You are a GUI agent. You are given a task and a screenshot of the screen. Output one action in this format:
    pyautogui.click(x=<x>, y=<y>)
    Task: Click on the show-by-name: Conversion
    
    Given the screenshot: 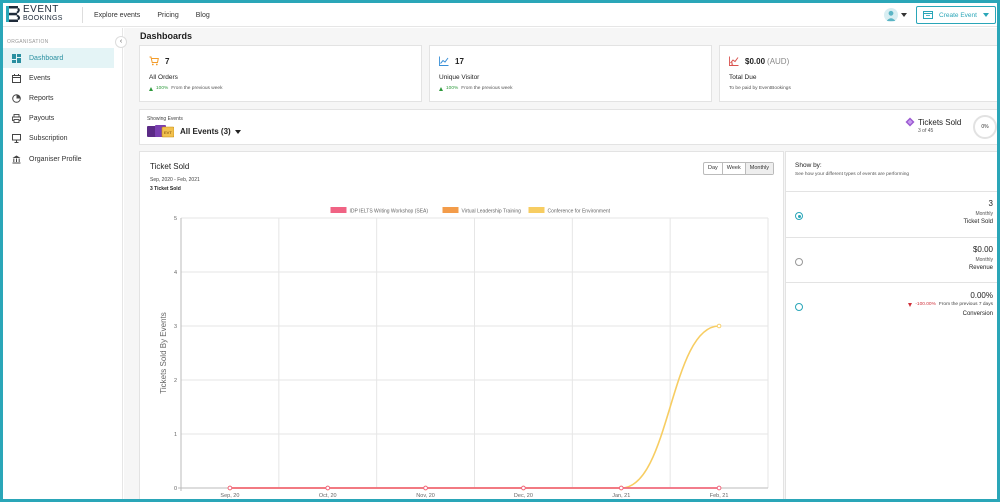 What is the action you would take?
    pyautogui.click(x=977, y=314)
    